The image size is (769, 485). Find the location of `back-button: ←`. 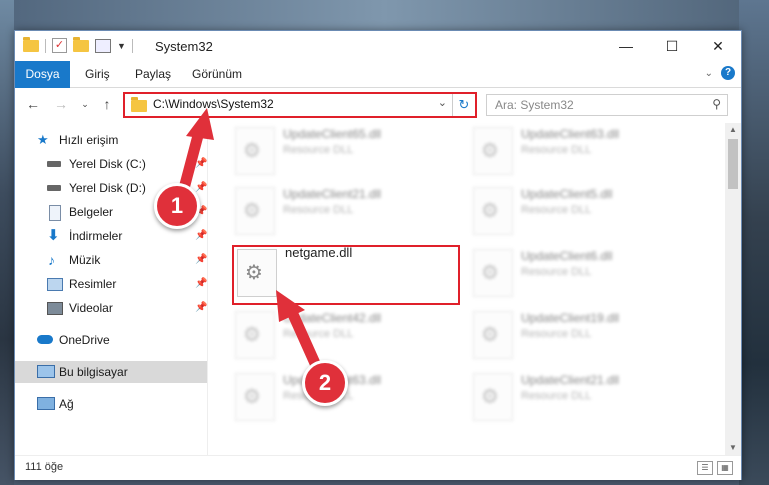

back-button: ← is located at coordinates (33, 104).